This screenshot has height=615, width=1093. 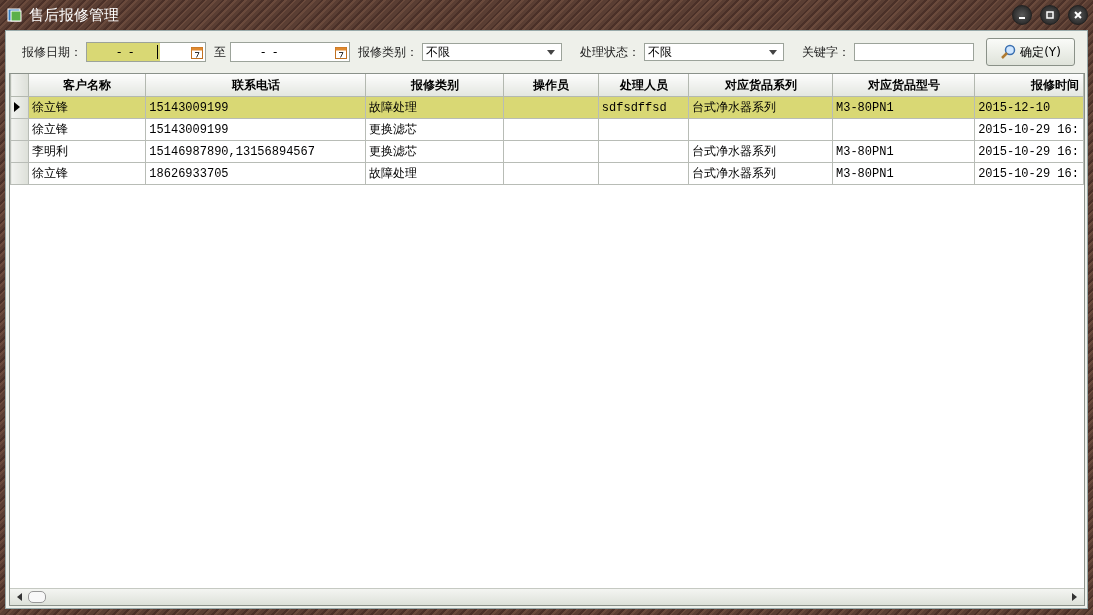 I want to click on maximize-button, so click(x=1050, y=15).